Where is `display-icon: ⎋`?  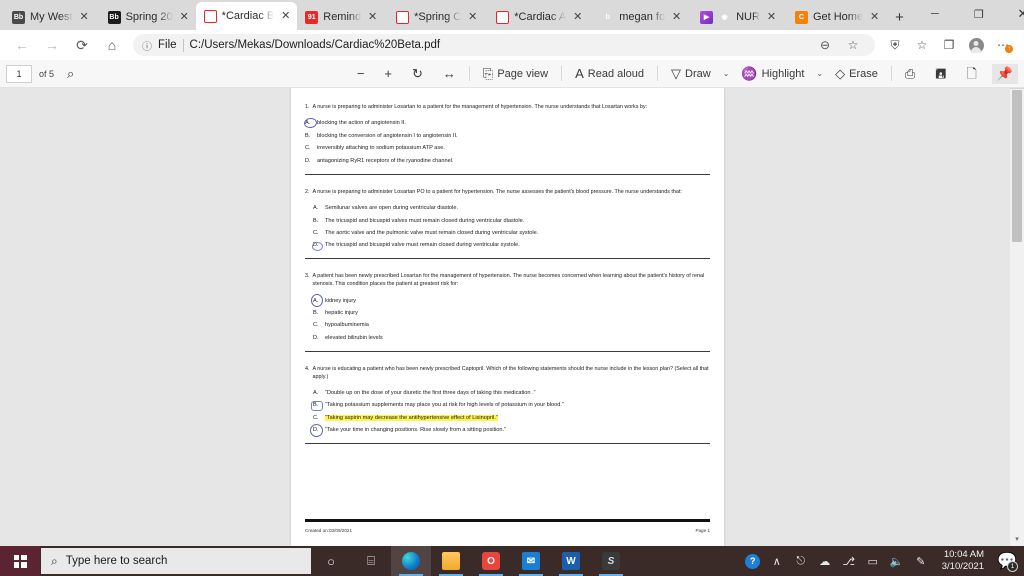
display-icon: ⎋ is located at coordinates (801, 561).